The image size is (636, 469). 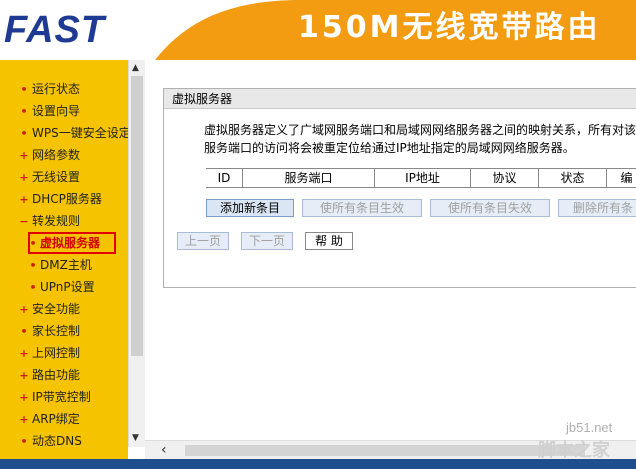 I want to click on col-ip-address: IP地址, so click(x=422, y=178).